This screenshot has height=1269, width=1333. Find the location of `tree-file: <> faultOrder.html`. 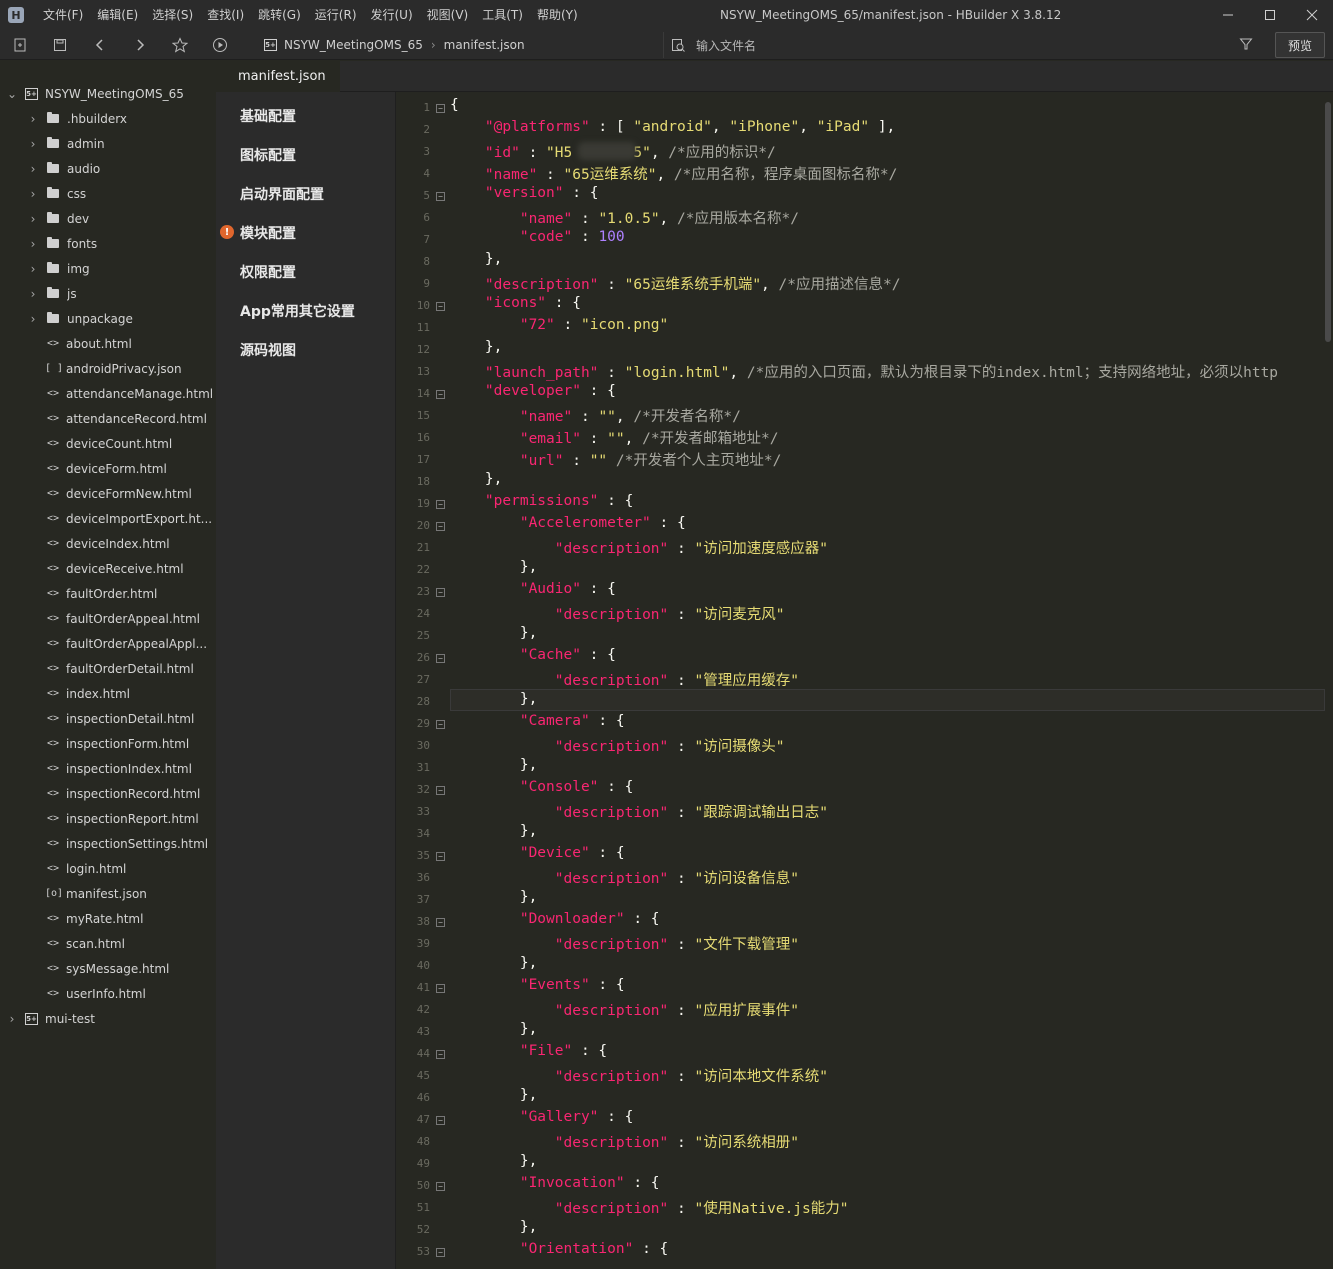

tree-file: <> faultOrder.html is located at coordinates (108, 593).